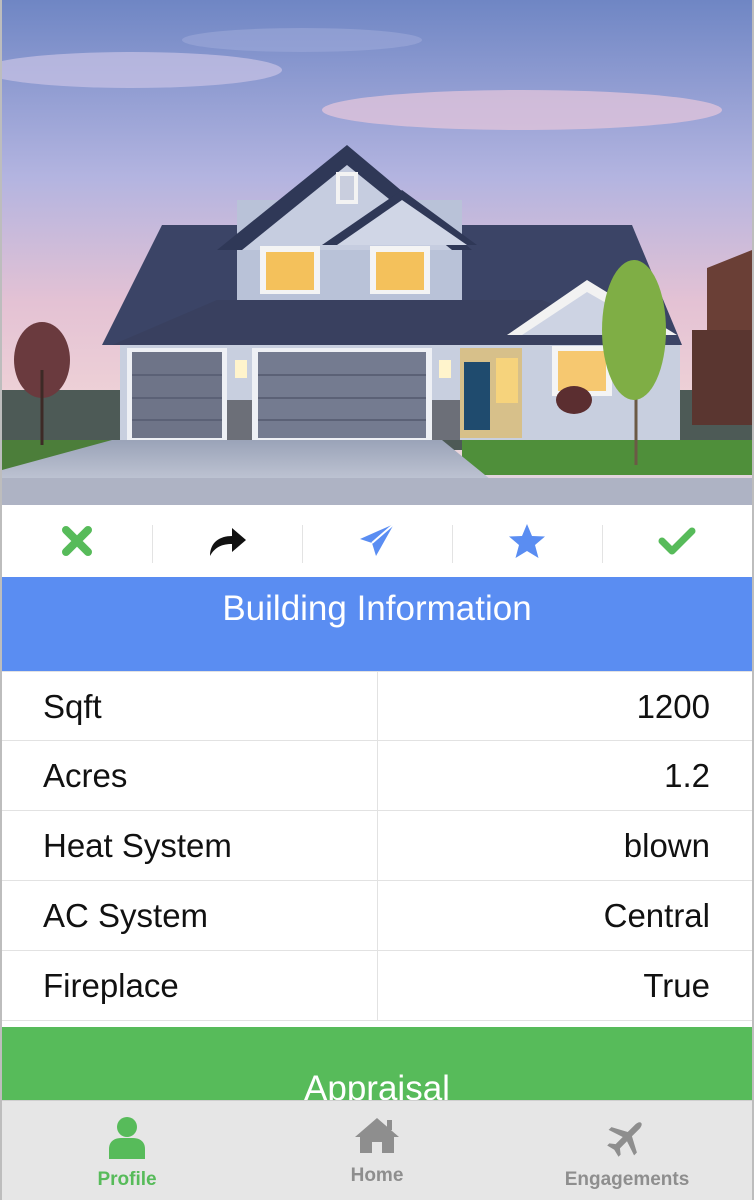 This screenshot has width=754, height=1200. I want to click on favorite-button, so click(527, 541).